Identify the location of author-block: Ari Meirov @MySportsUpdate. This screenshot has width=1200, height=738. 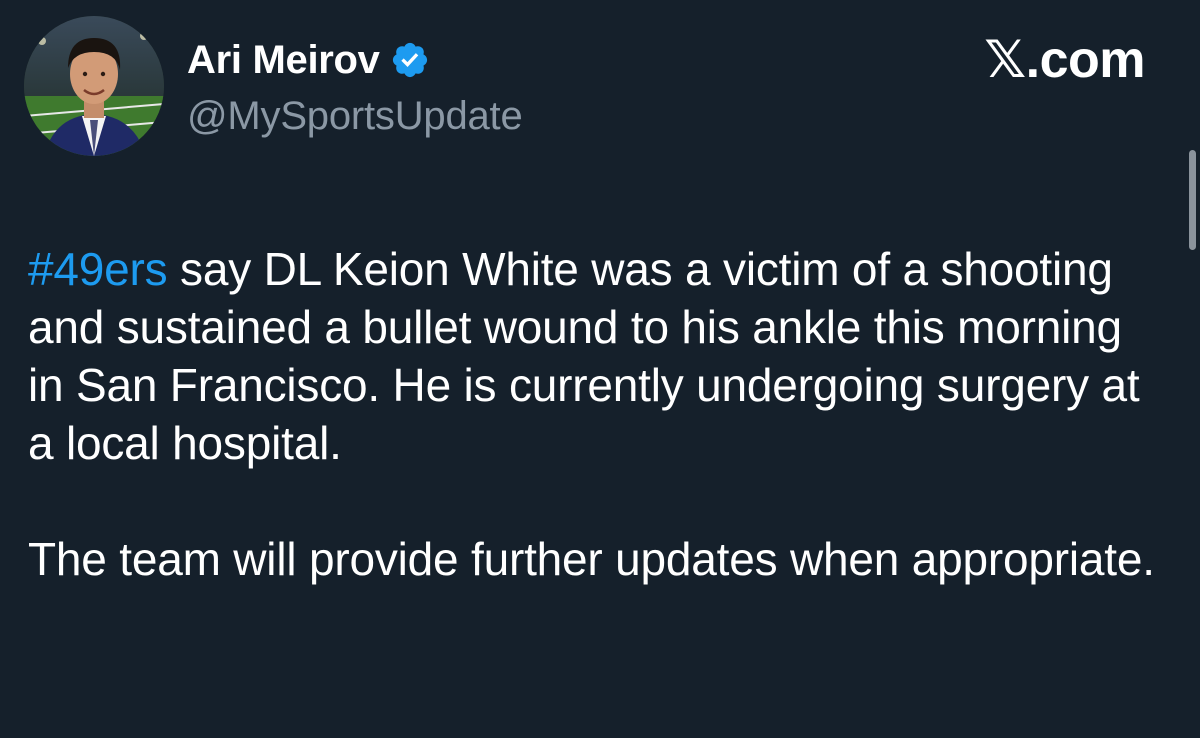
(355, 86).